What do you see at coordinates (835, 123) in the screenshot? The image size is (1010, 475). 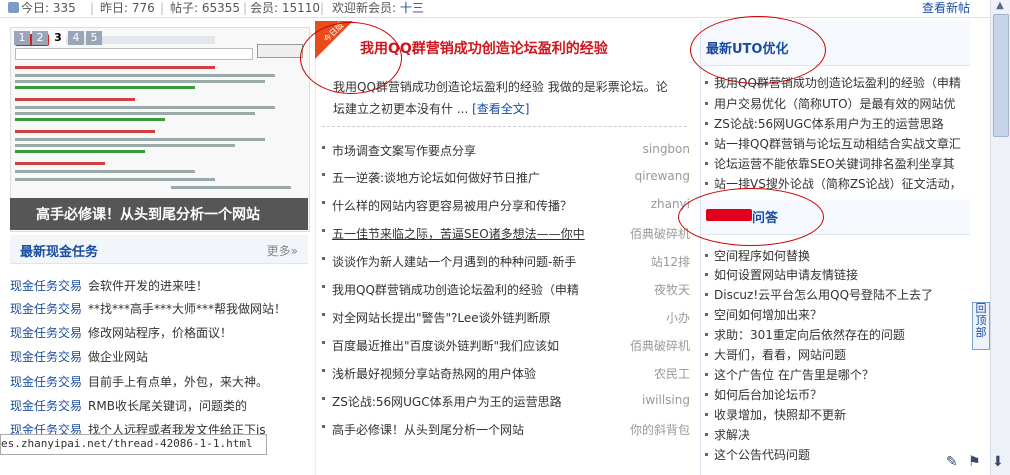 I see `uto-item: ZS论战:56网UGC体系用户为王的运营思路` at bounding box center [835, 123].